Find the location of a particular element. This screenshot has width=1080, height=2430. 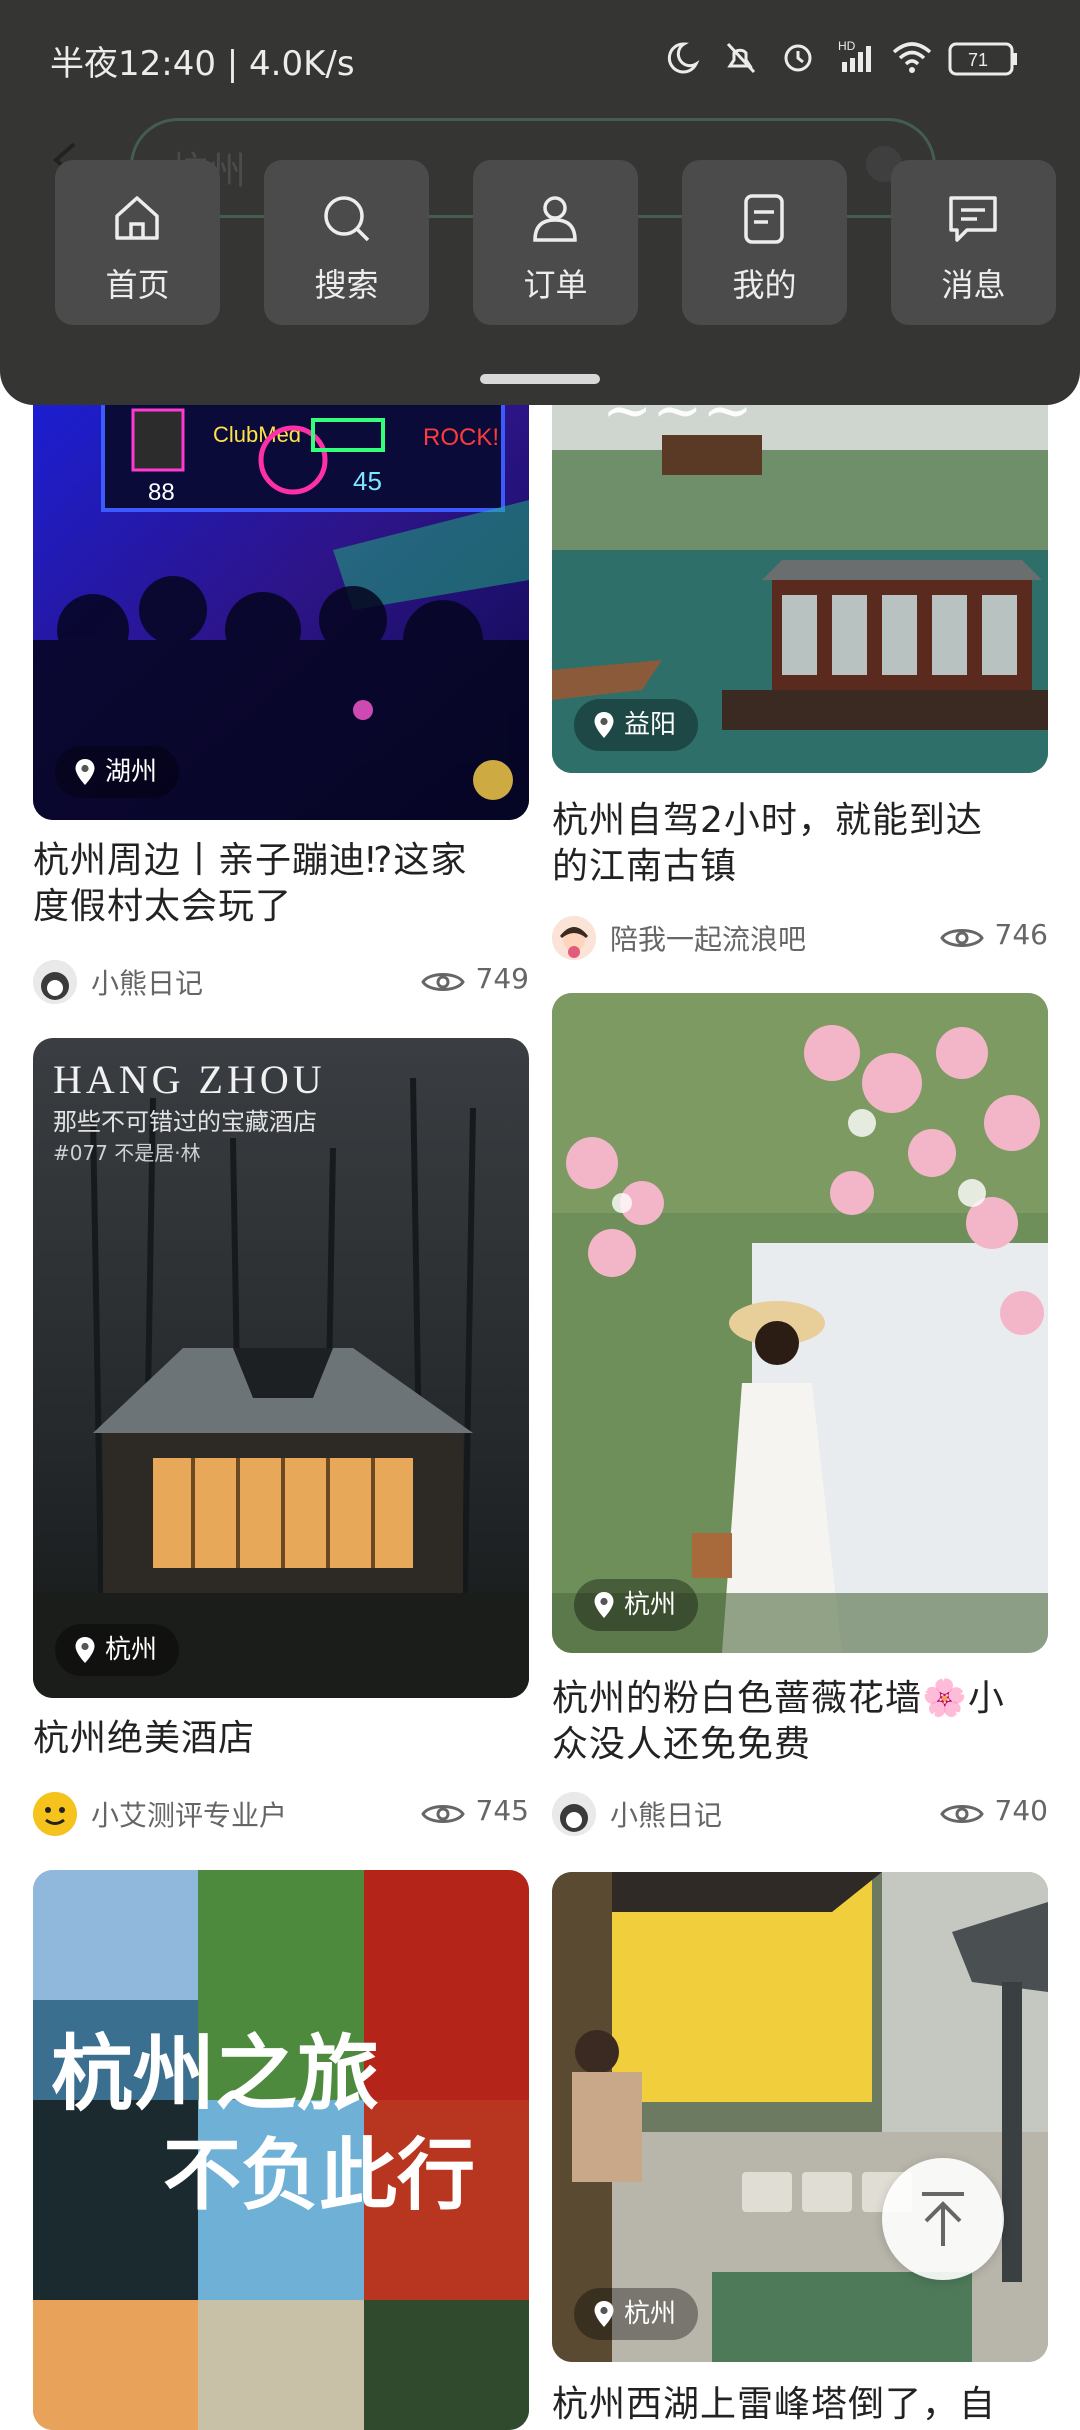

overlay-drag-handle is located at coordinates (540, 379).